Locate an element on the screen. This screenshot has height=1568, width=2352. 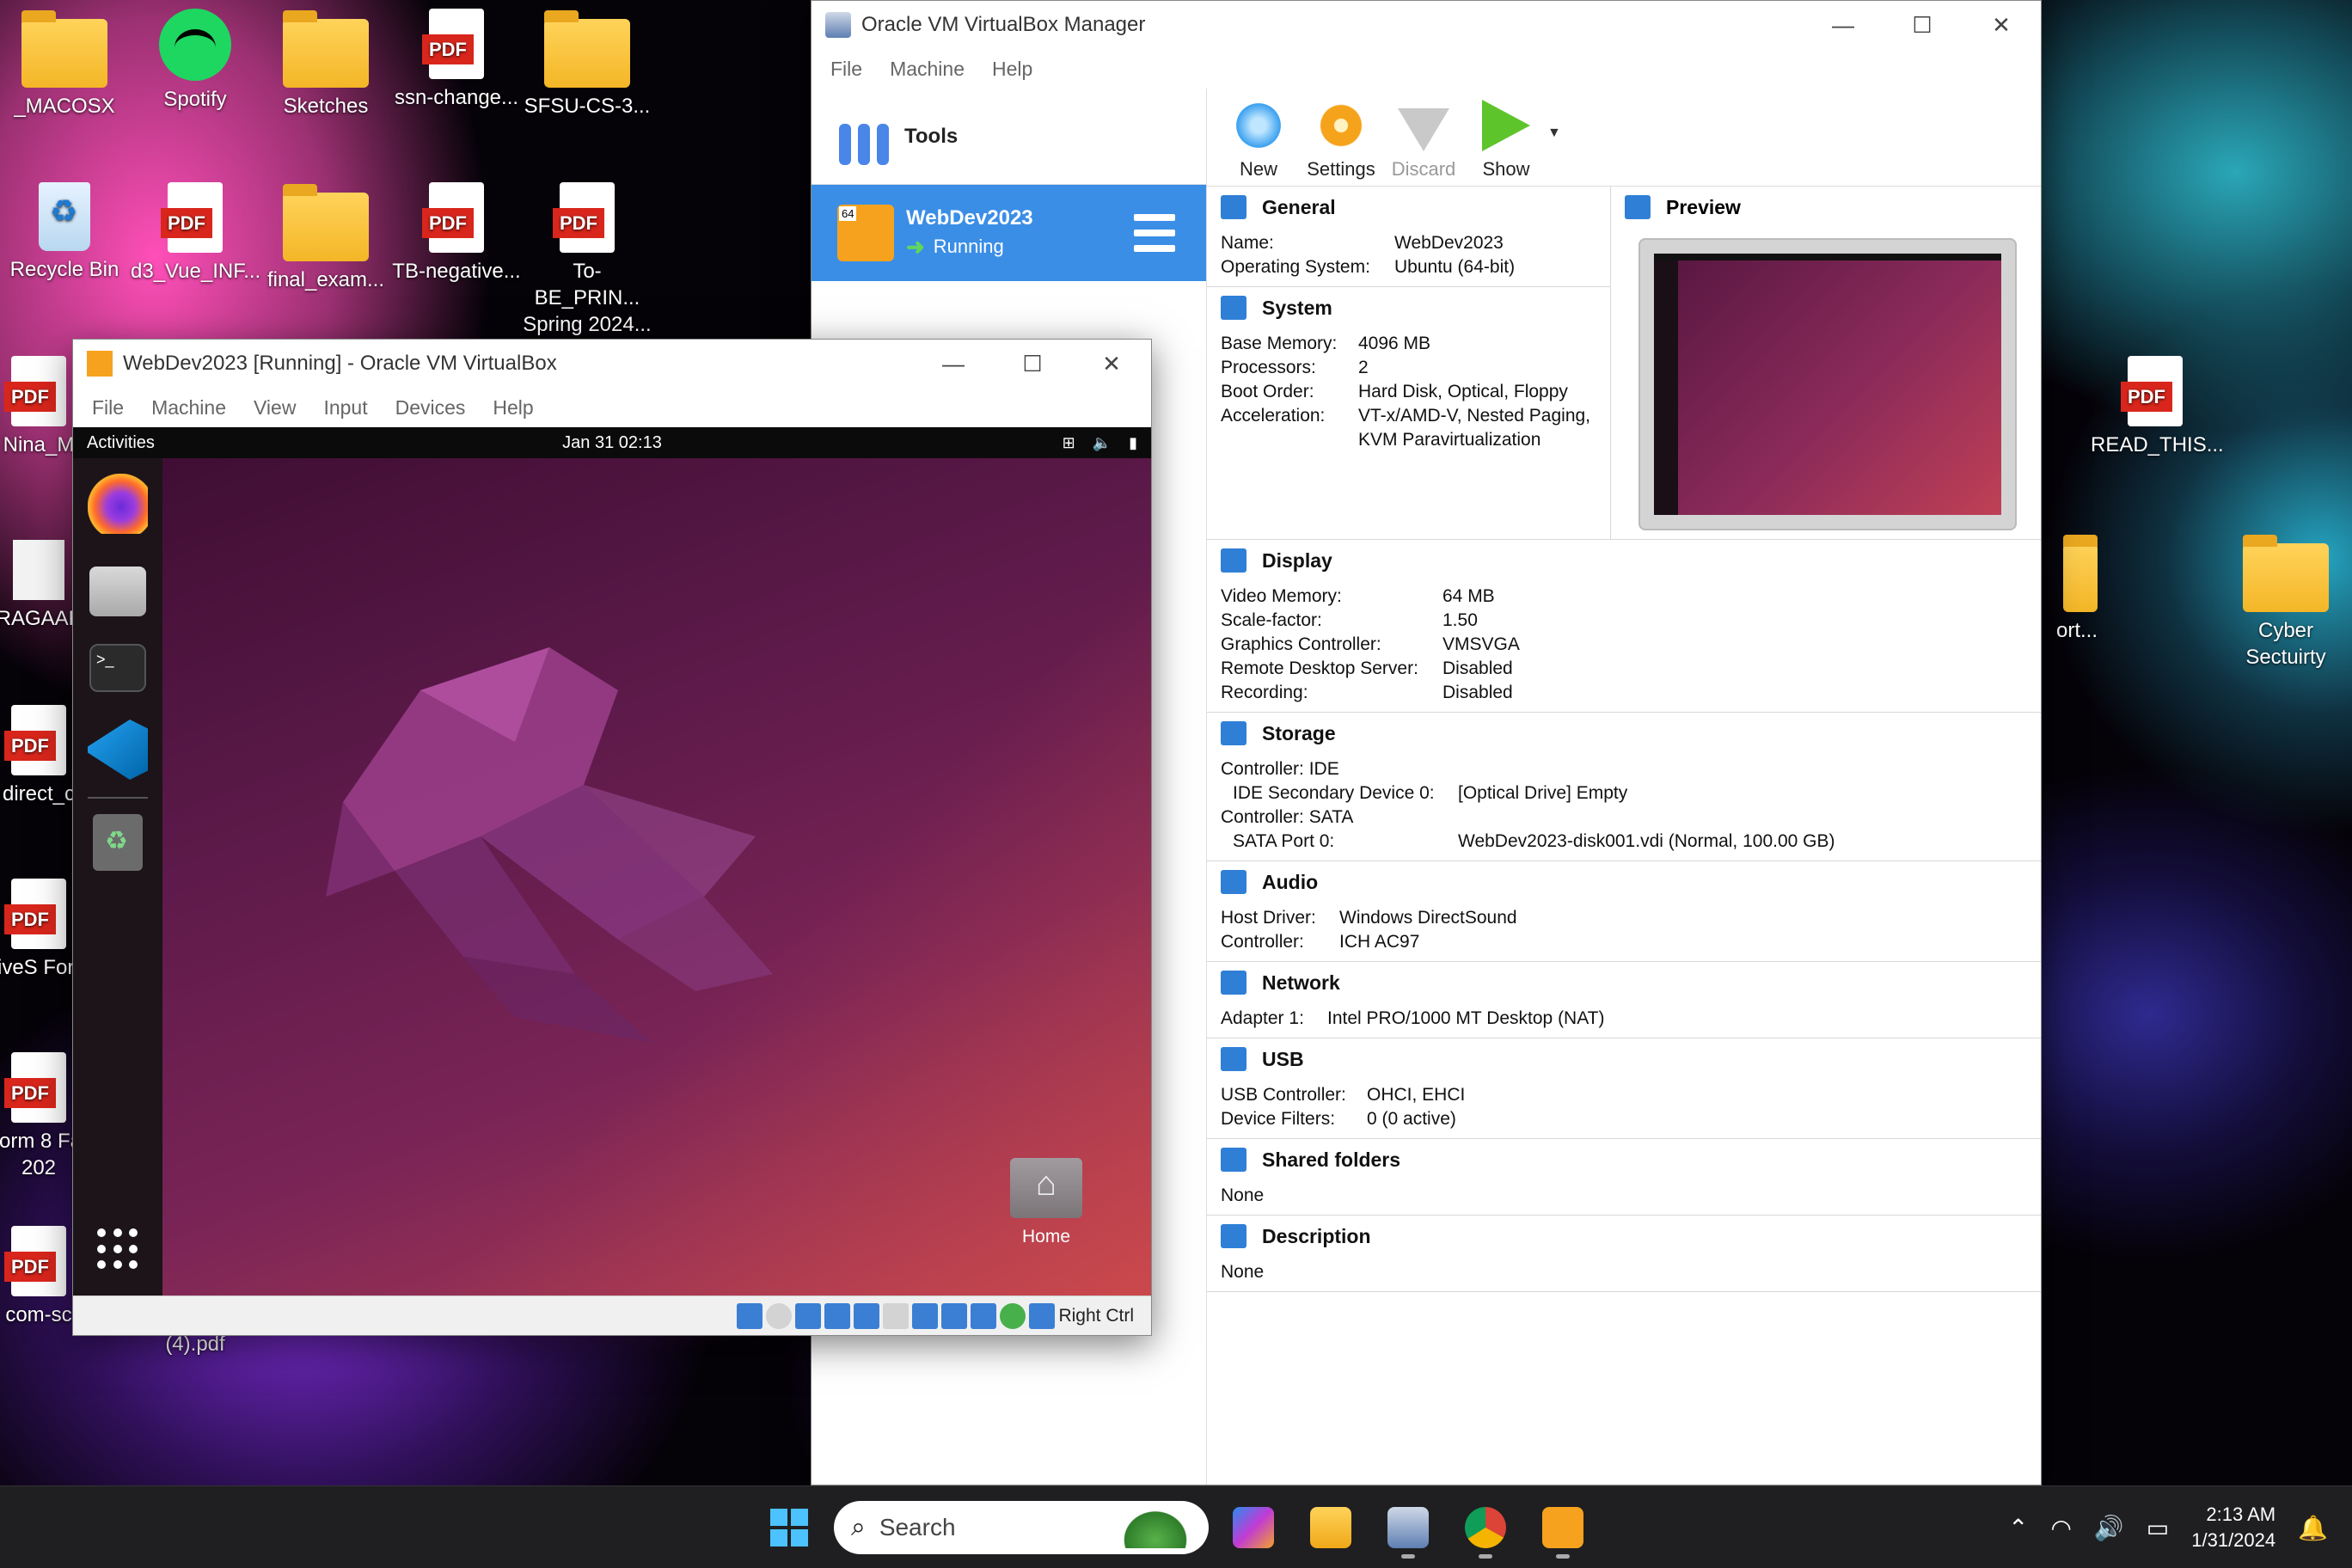
title-bar: Oracle VM VirtualBox Manager — ☐ ✕ is located at coordinates (1426, 25).